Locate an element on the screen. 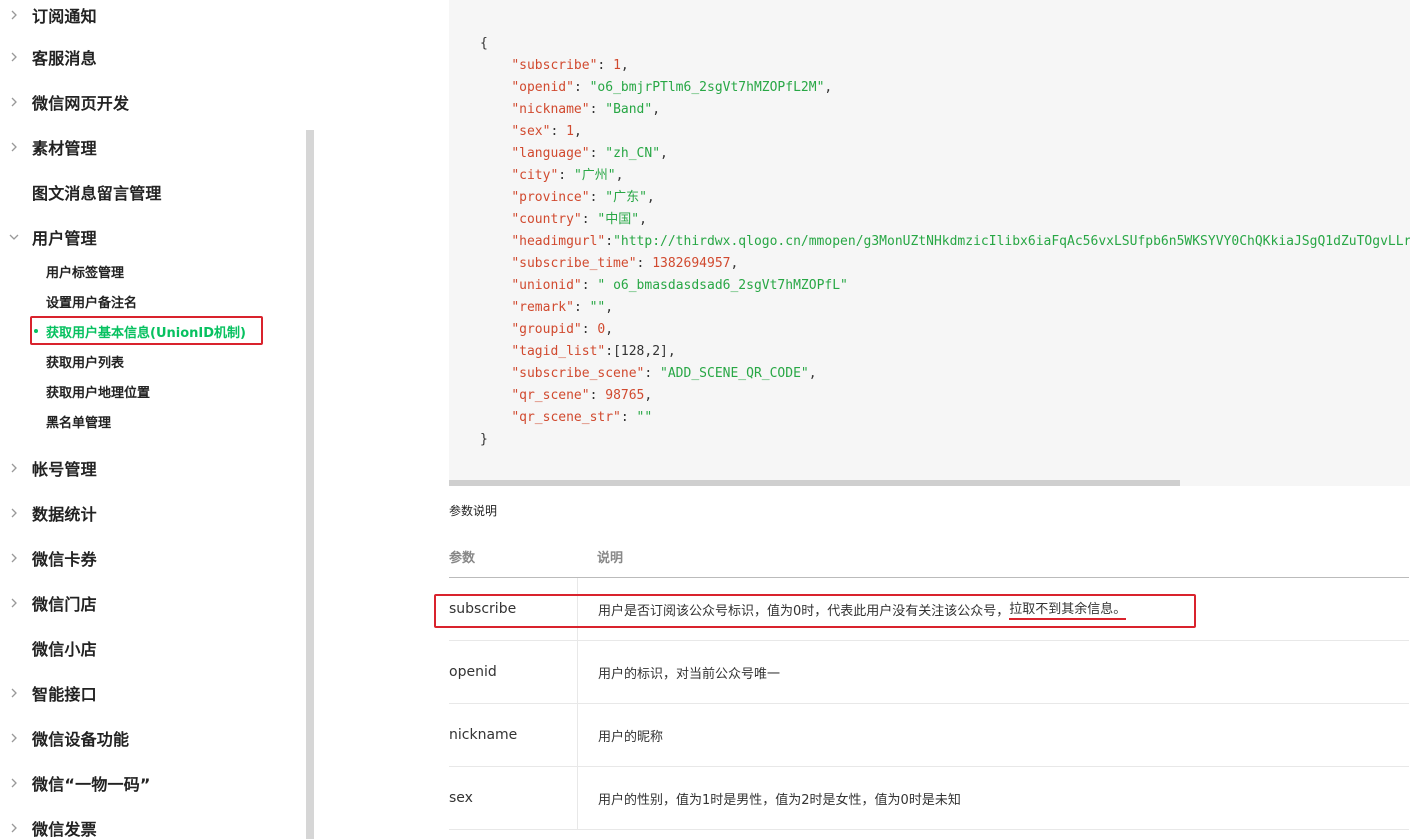 The image size is (1426, 839). sidebar-item: 微信卡券 is located at coordinates (150, 558).